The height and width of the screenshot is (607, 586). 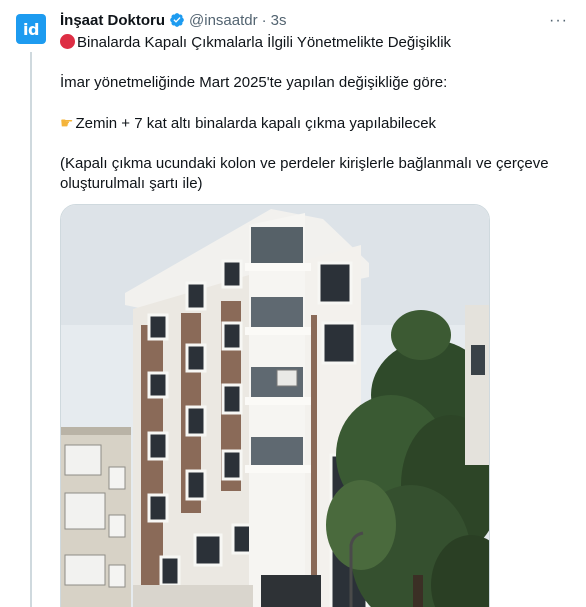 What do you see at coordinates (223, 20) in the screenshot?
I see `author-handle: @insaatdr` at bounding box center [223, 20].